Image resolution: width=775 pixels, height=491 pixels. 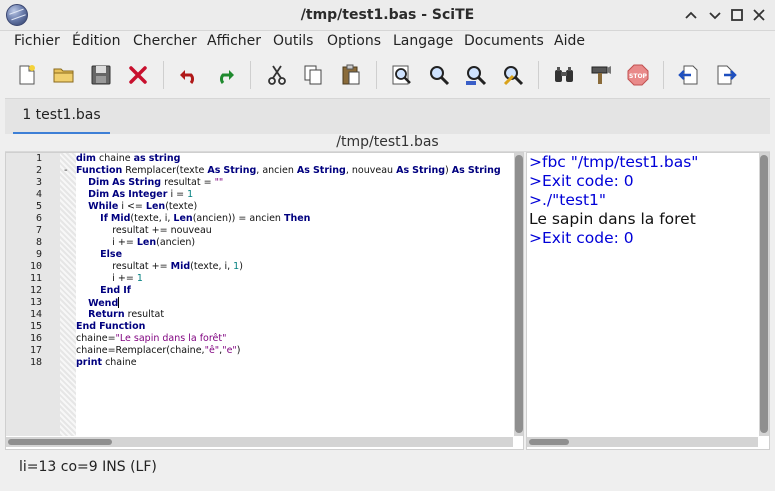 I want to click on code-text: resultat =, so click(x=188, y=182).